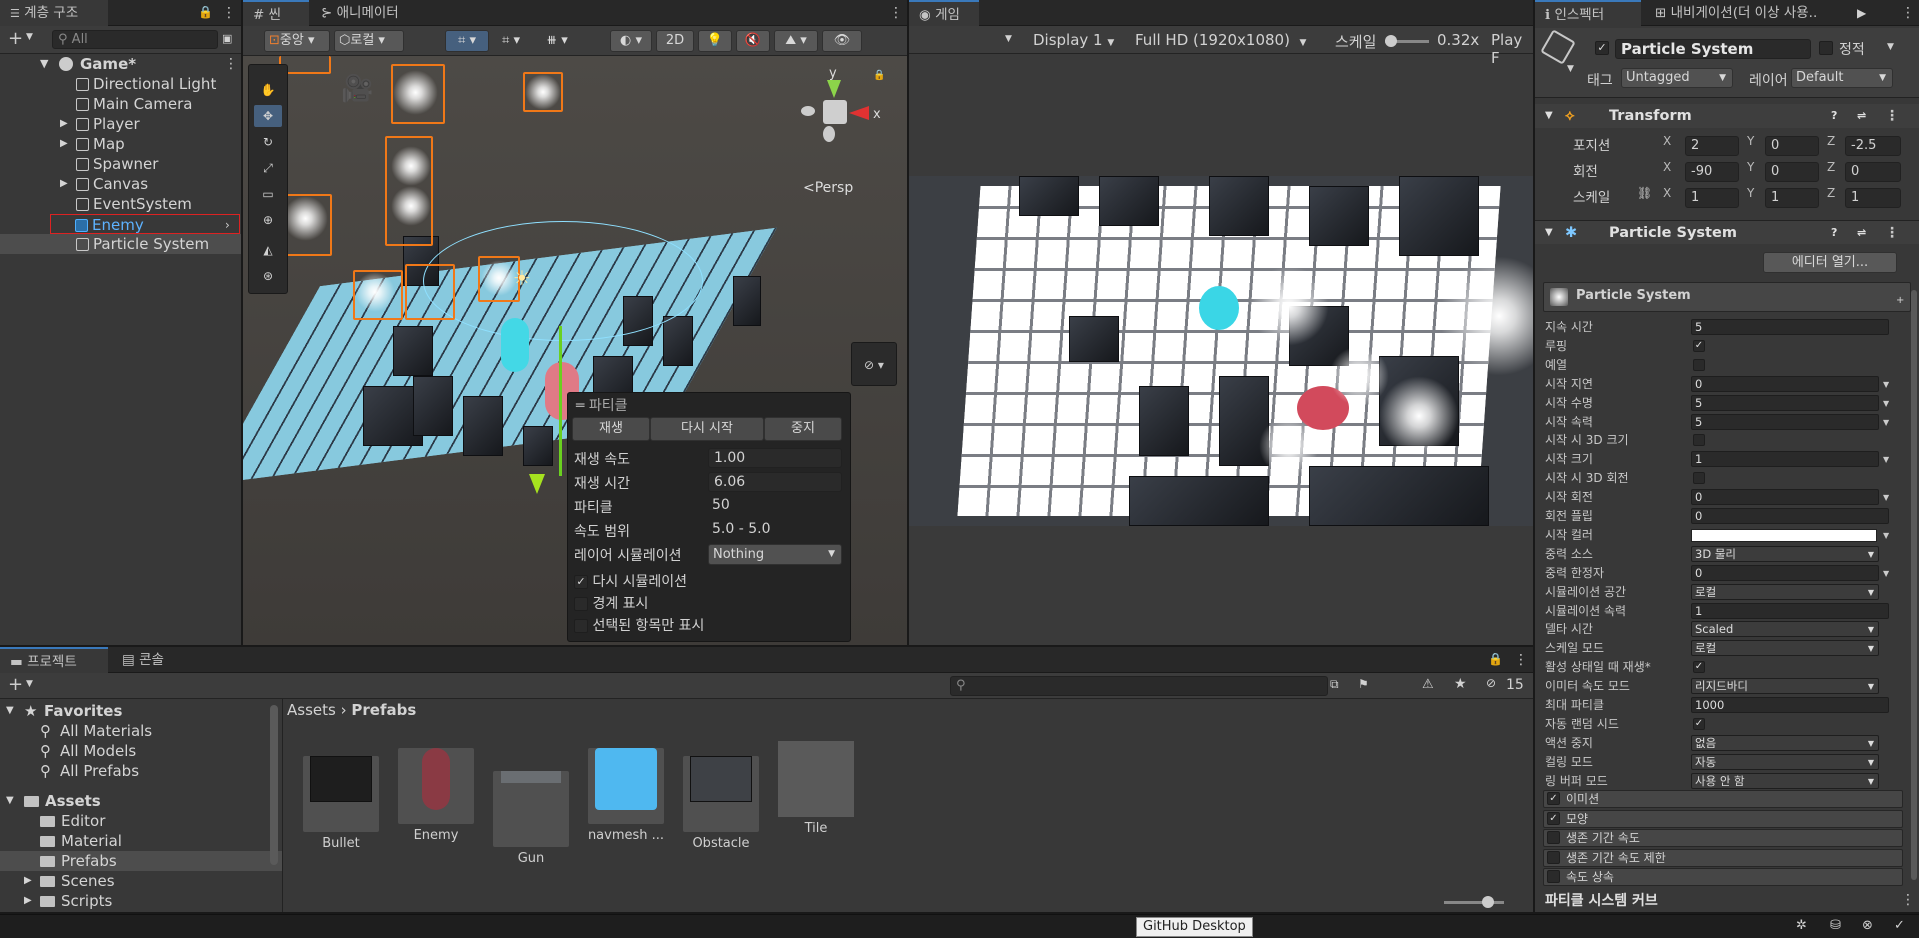  What do you see at coordinates (467, 41) in the screenshot?
I see `grid-snap-button: ⌗ ▾` at bounding box center [467, 41].